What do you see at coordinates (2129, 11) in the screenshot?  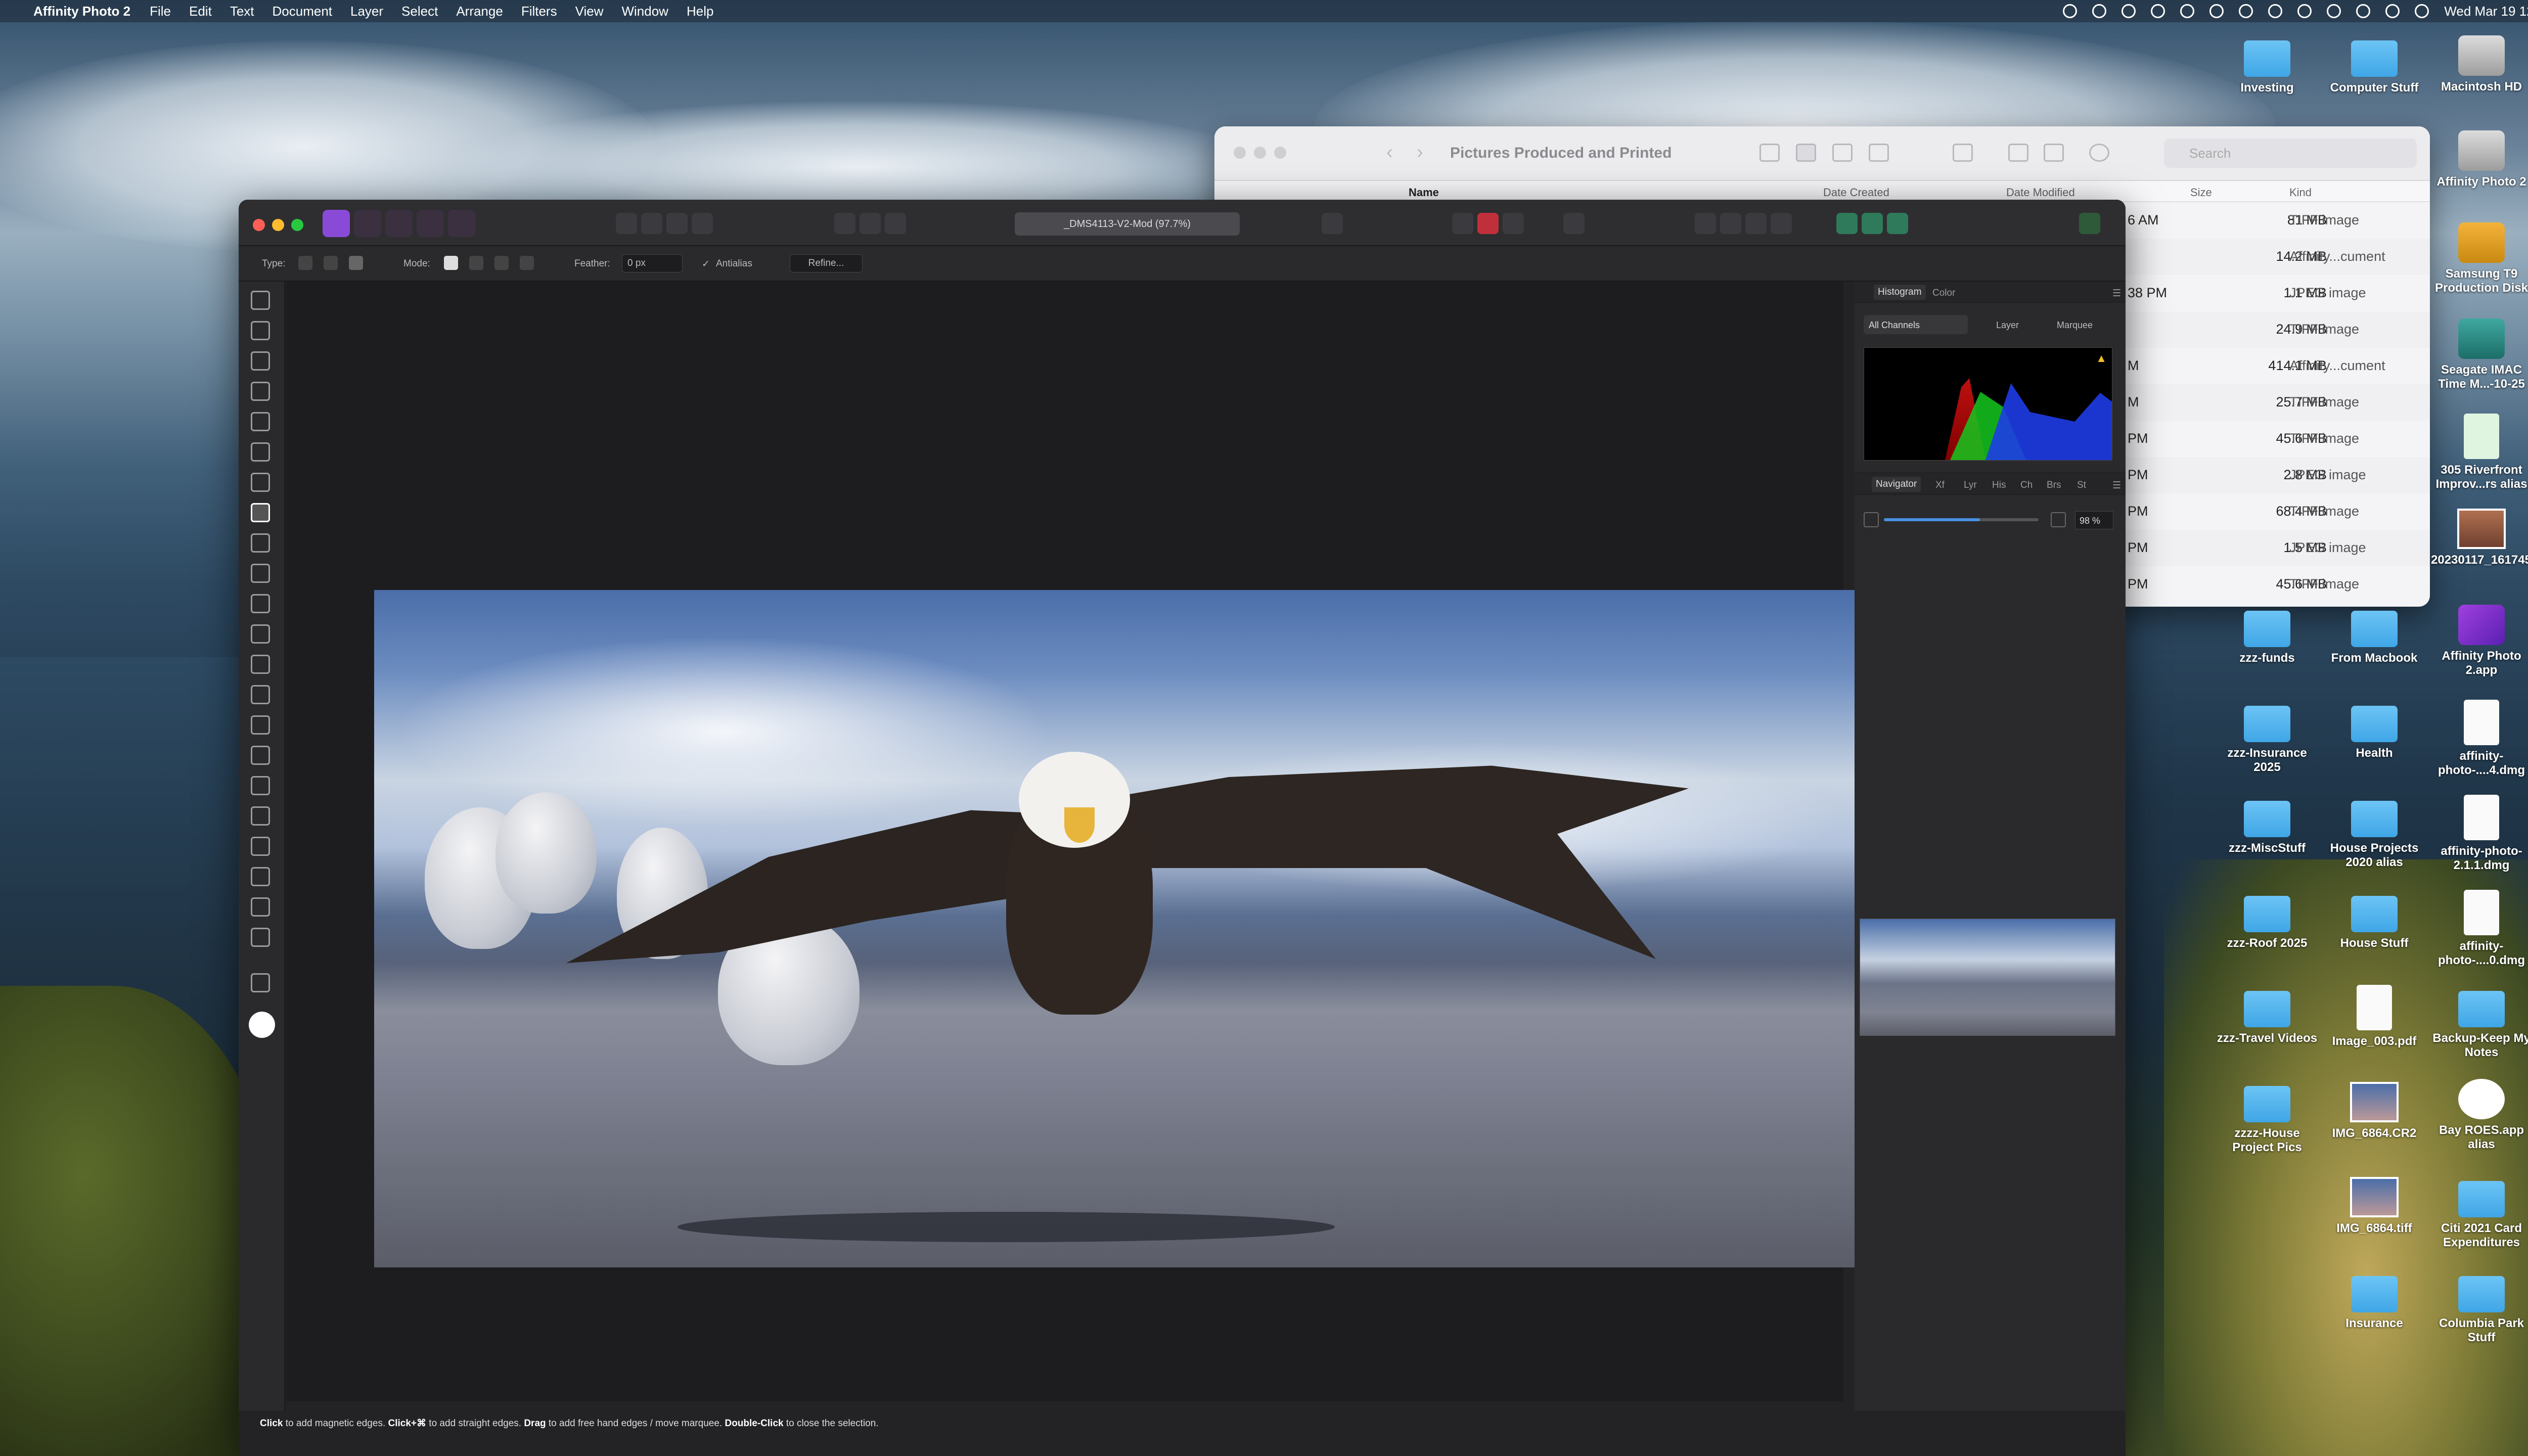 I see `sync-icon` at bounding box center [2129, 11].